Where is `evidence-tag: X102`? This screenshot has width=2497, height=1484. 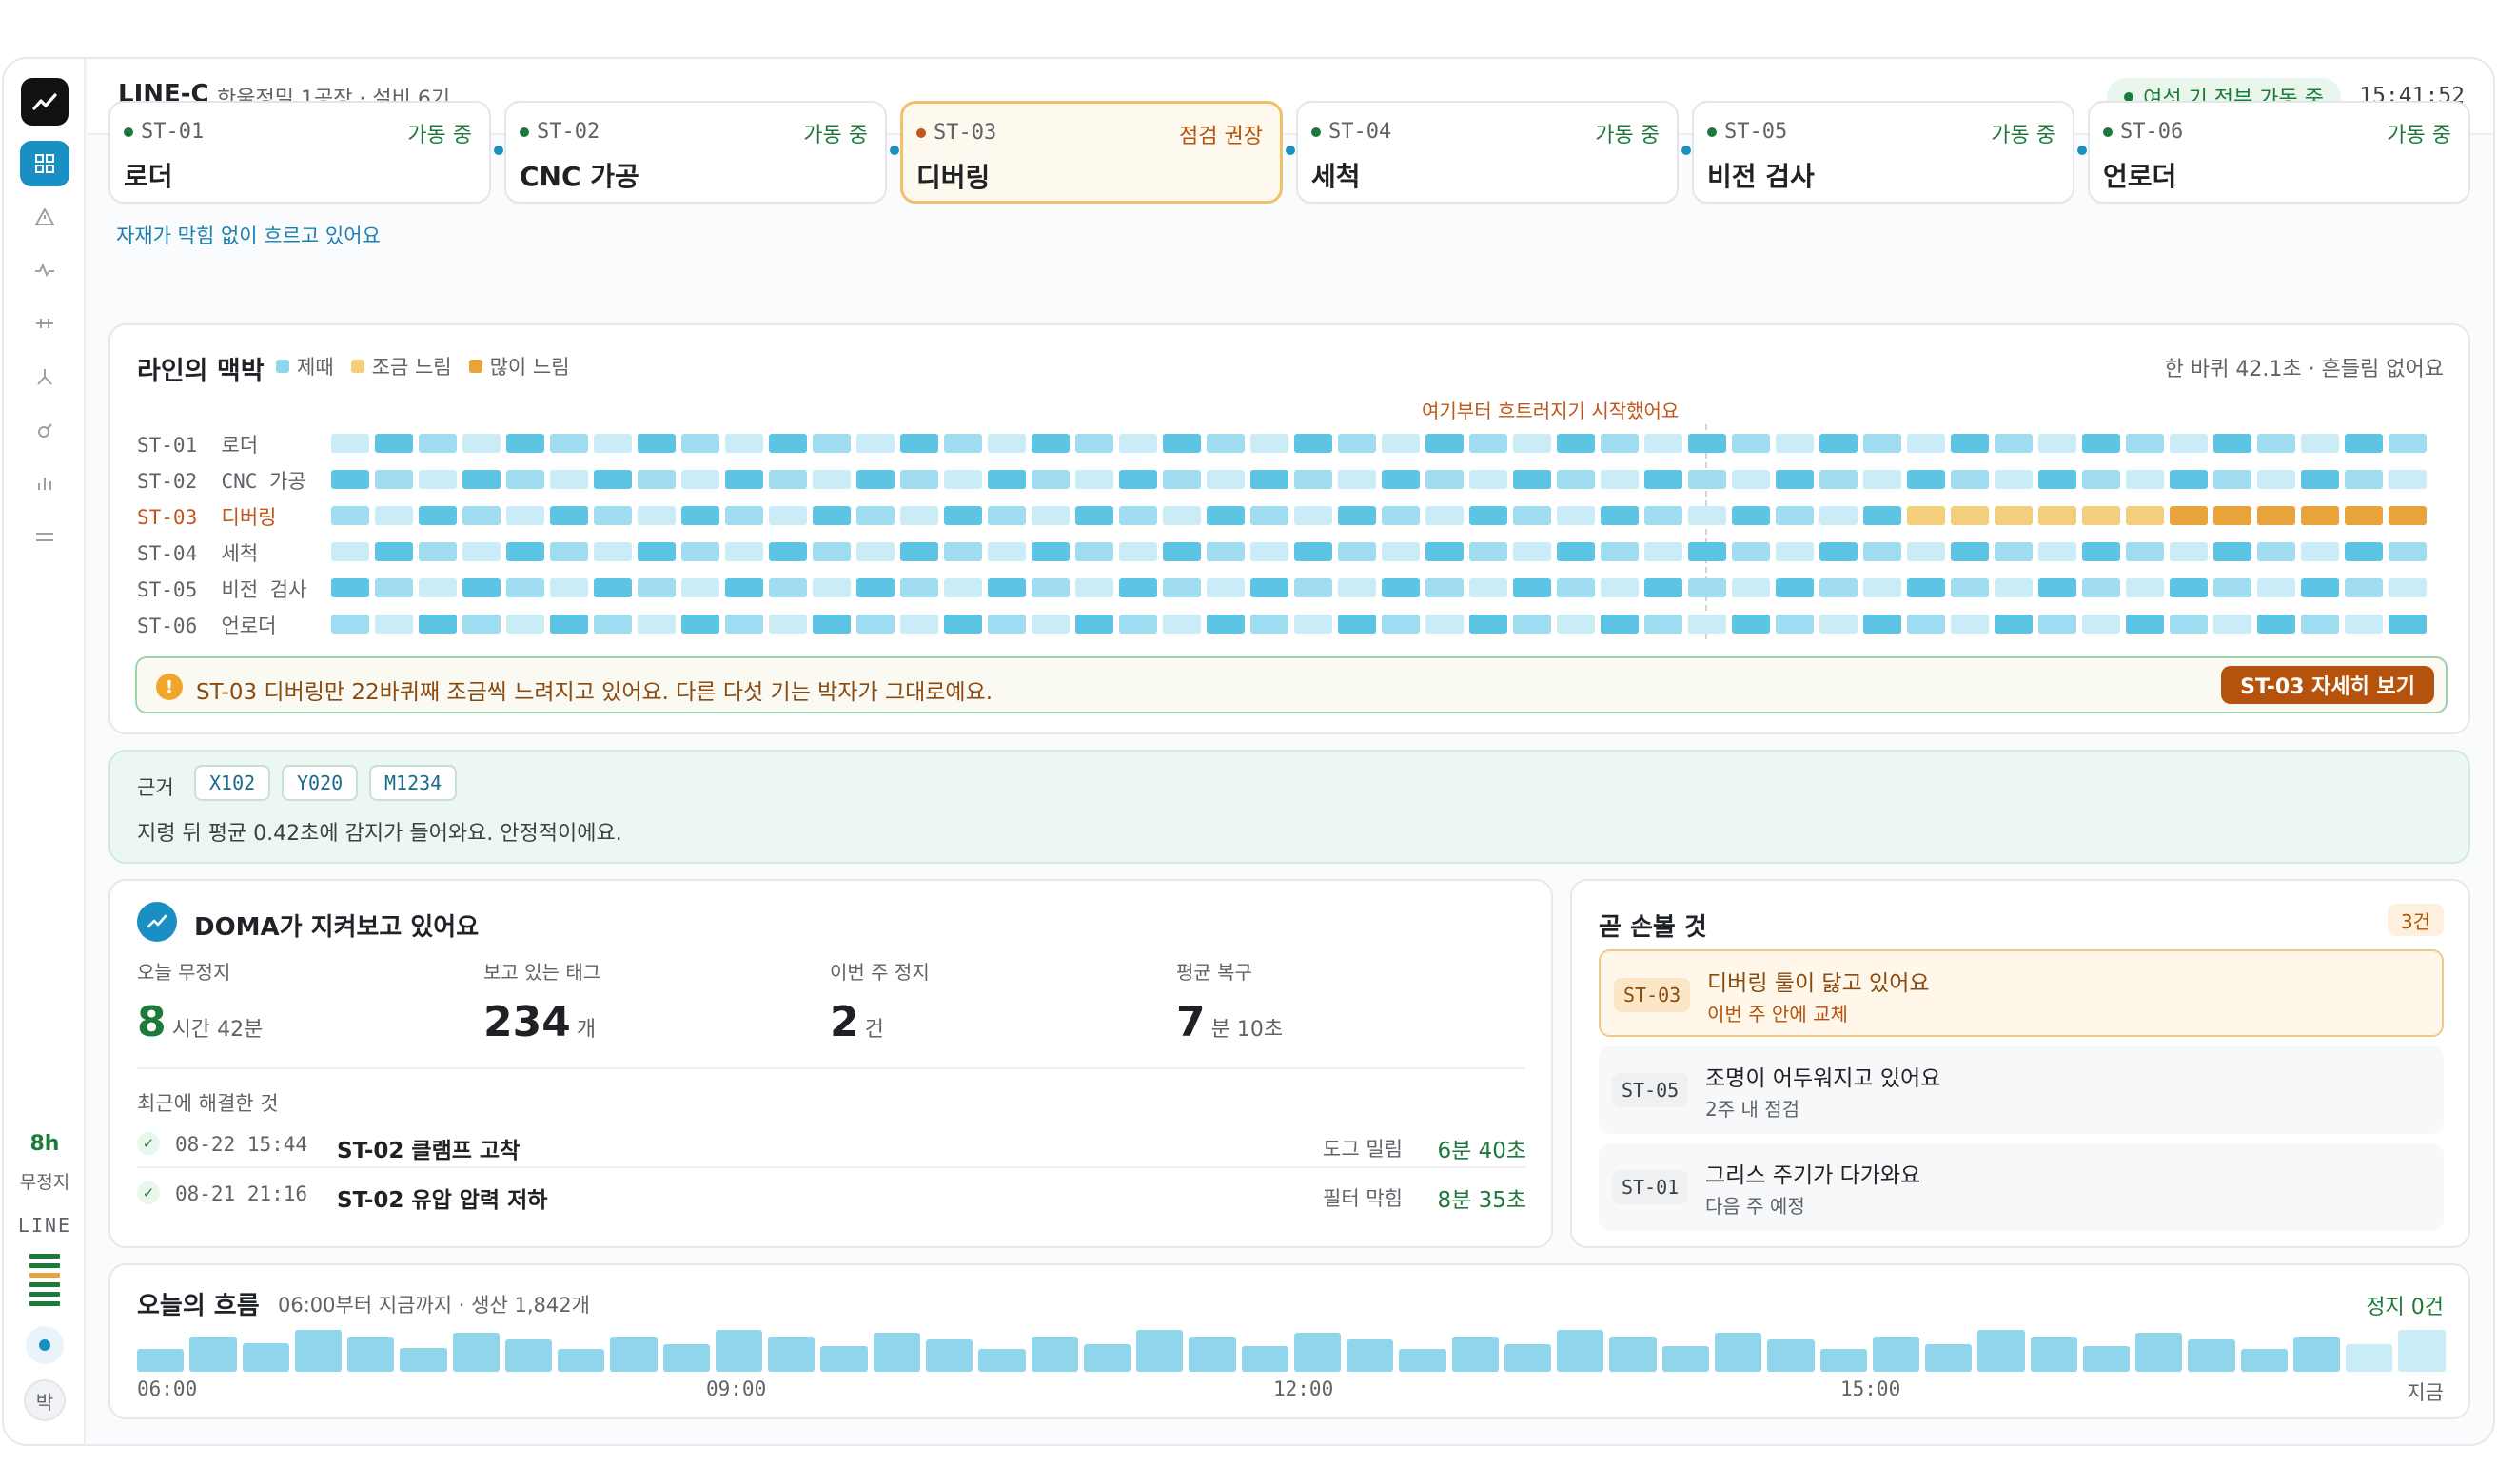 evidence-tag: X102 is located at coordinates (232, 783).